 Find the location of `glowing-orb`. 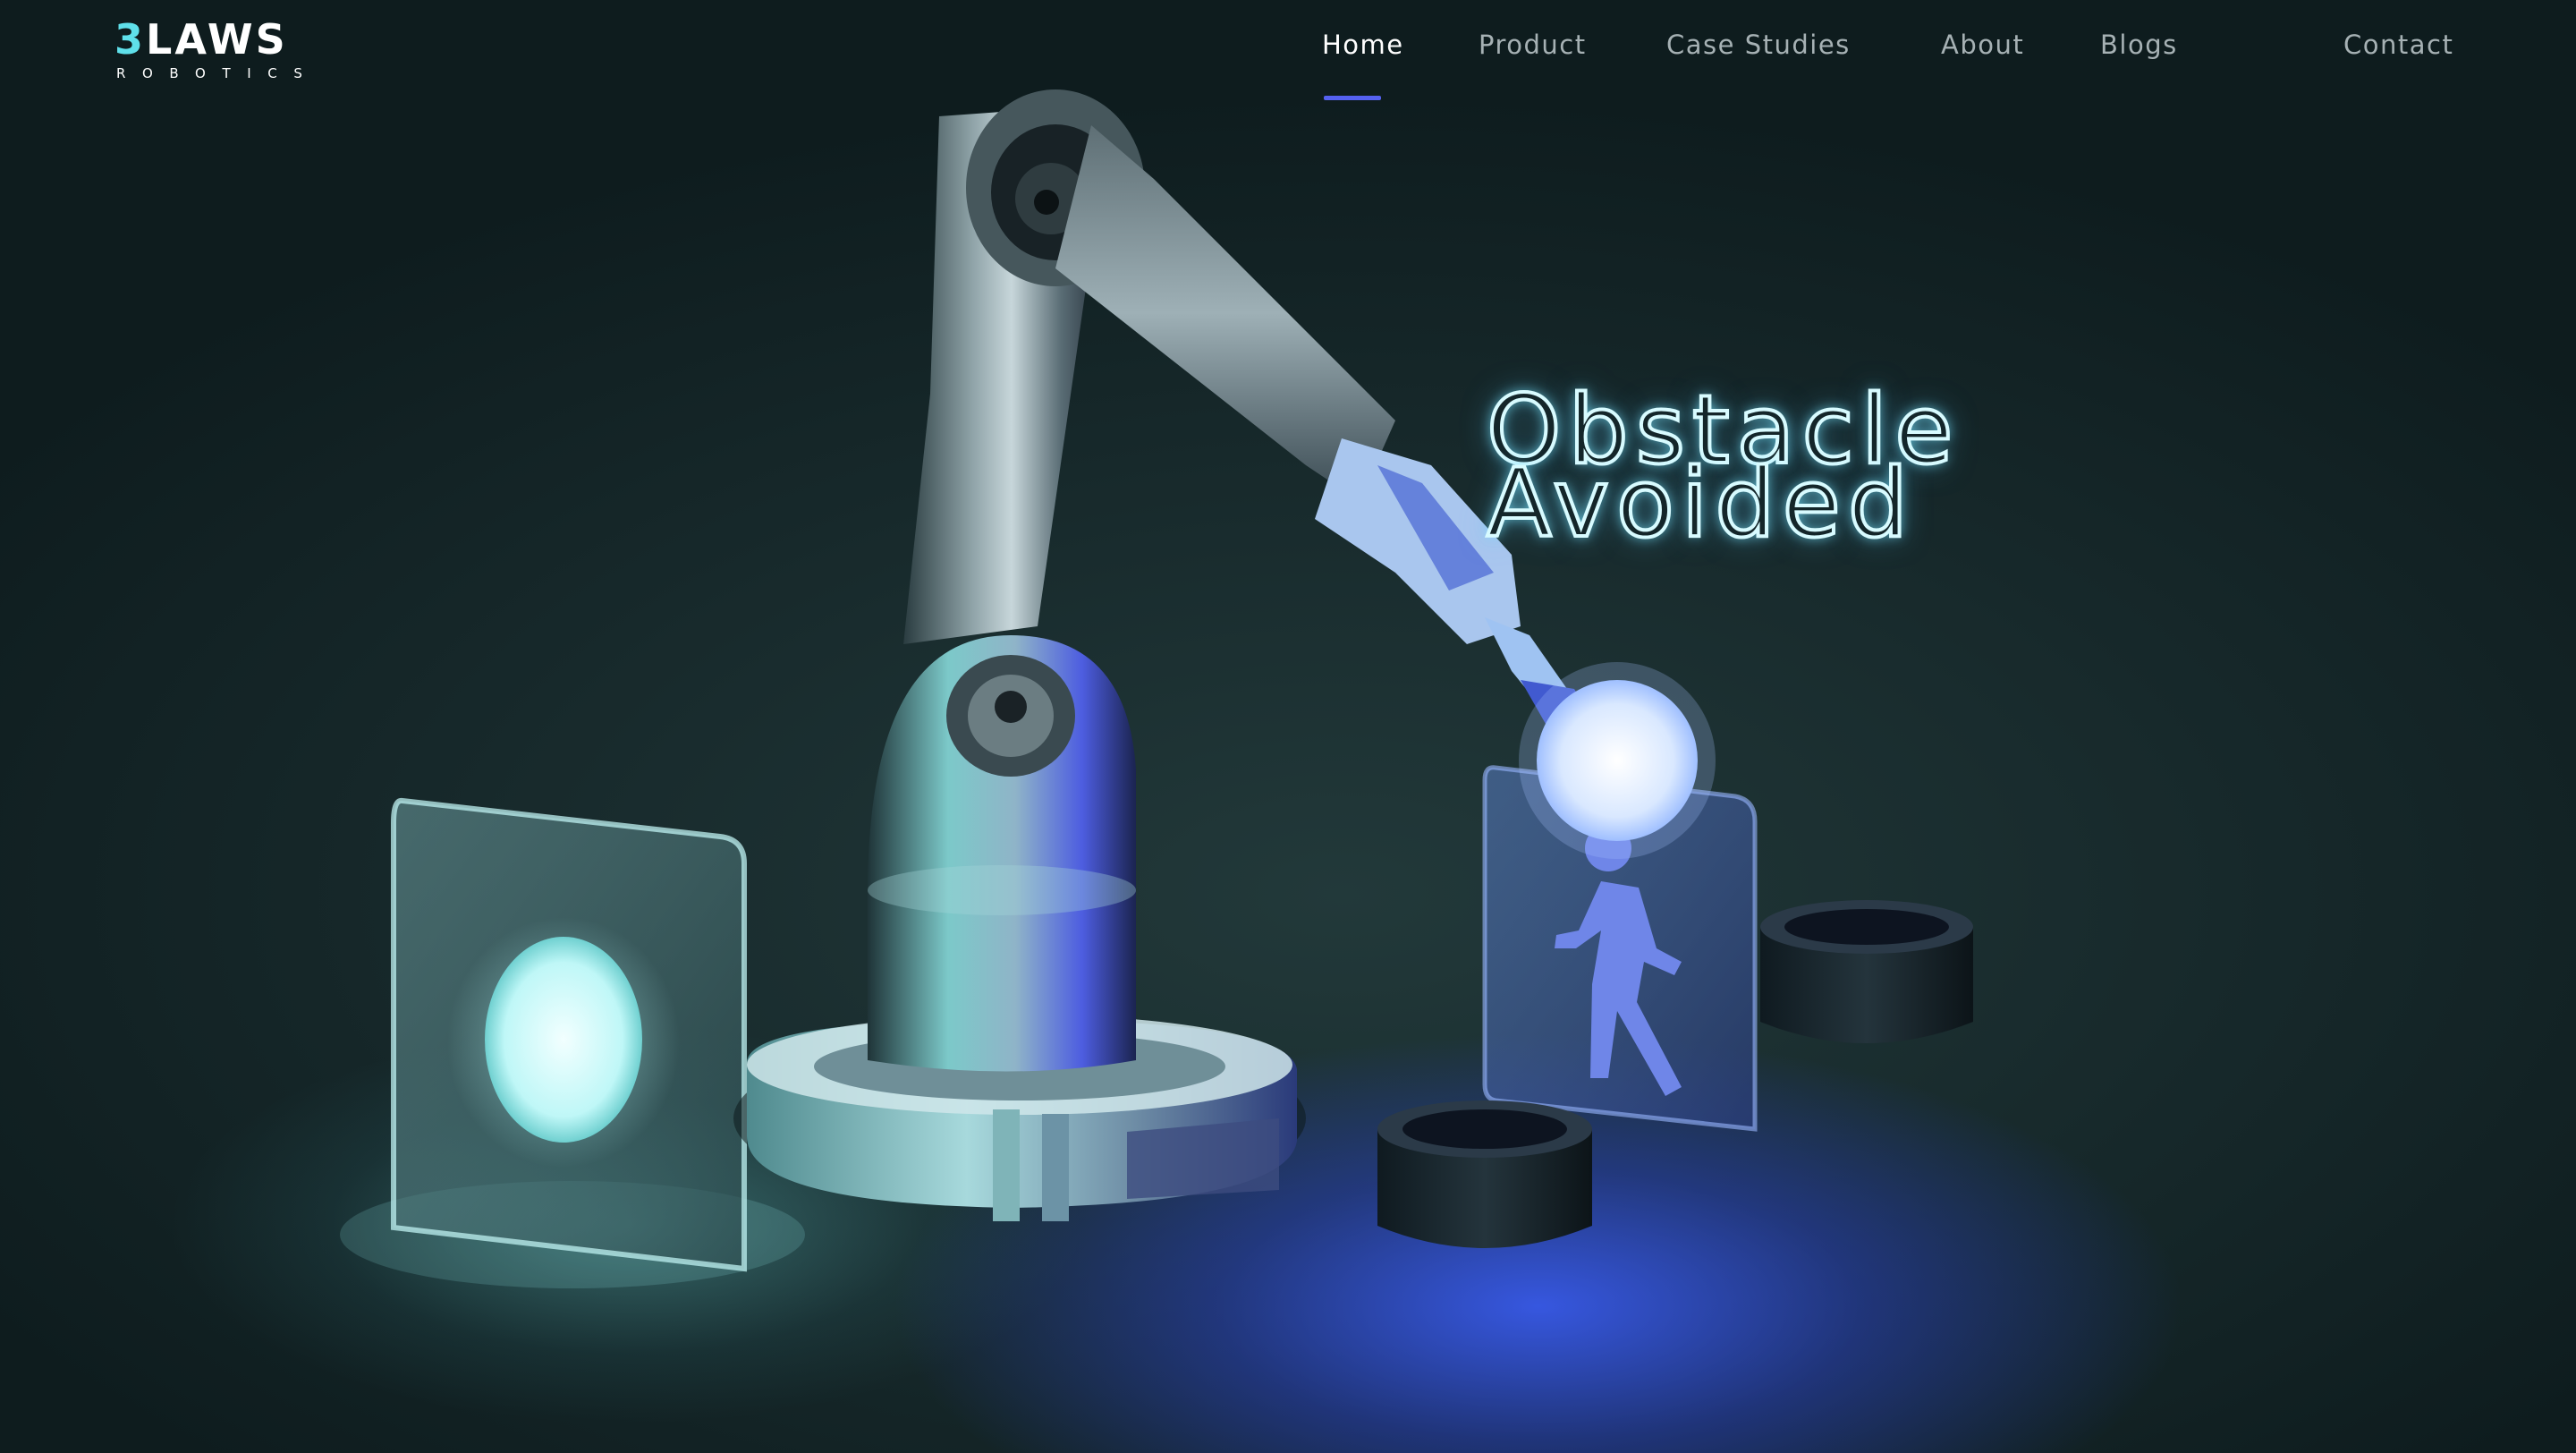

glowing-orb is located at coordinates (1617, 760).